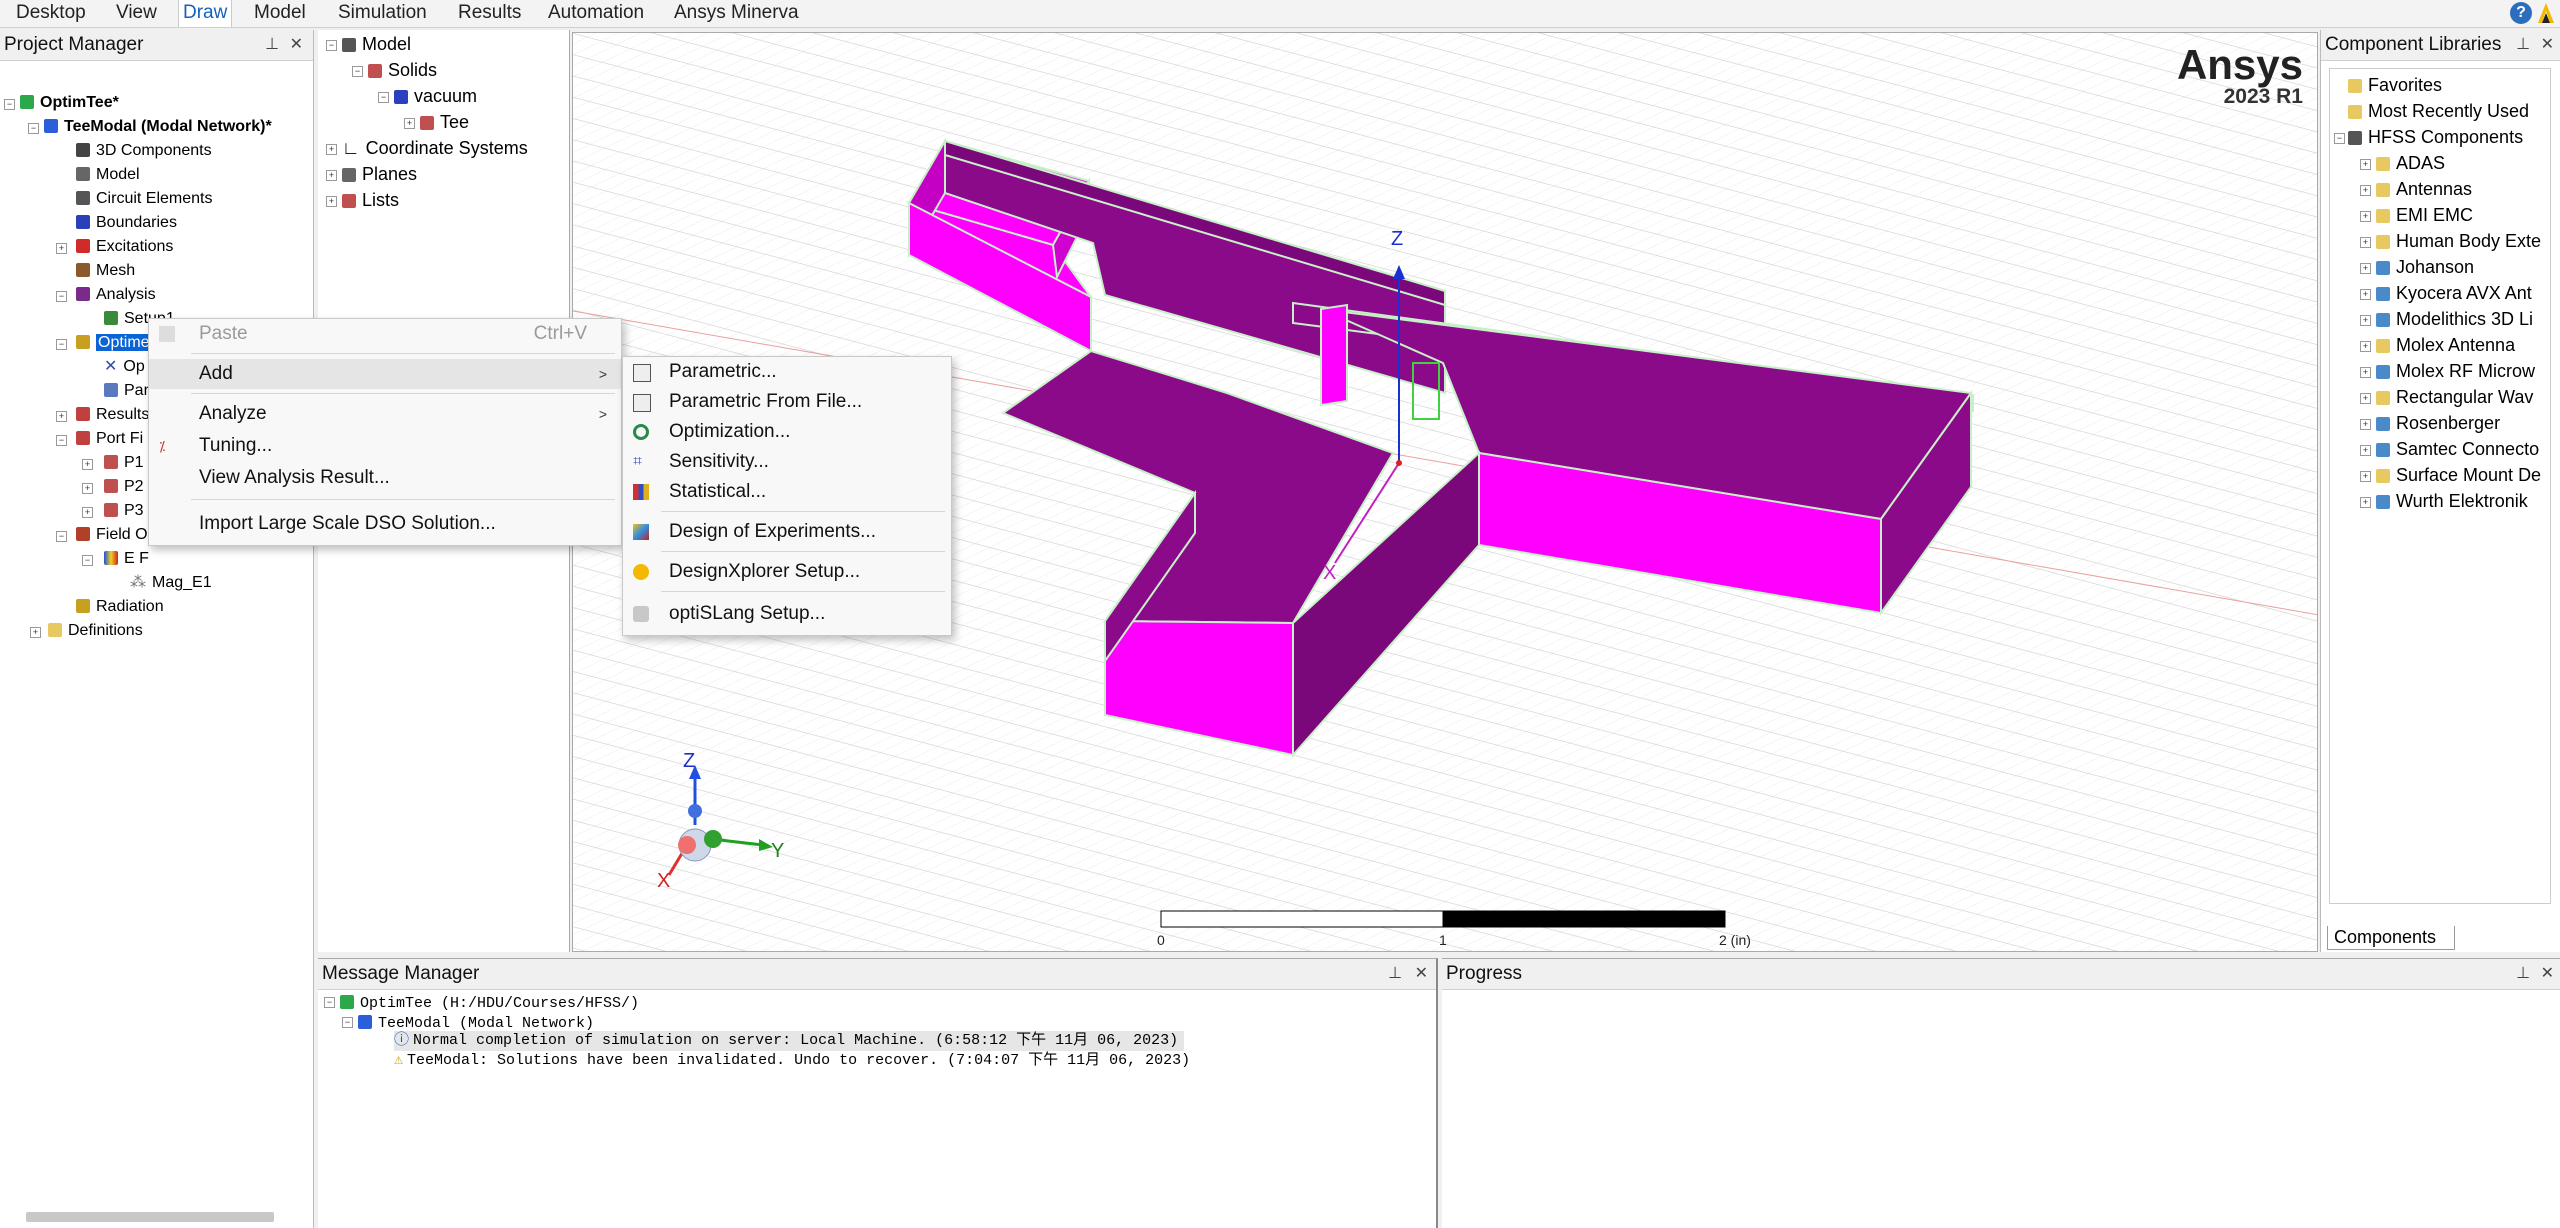  Describe the element at coordinates (105, 271) in the screenshot. I see `tree-item-mesh: Mesh` at that location.